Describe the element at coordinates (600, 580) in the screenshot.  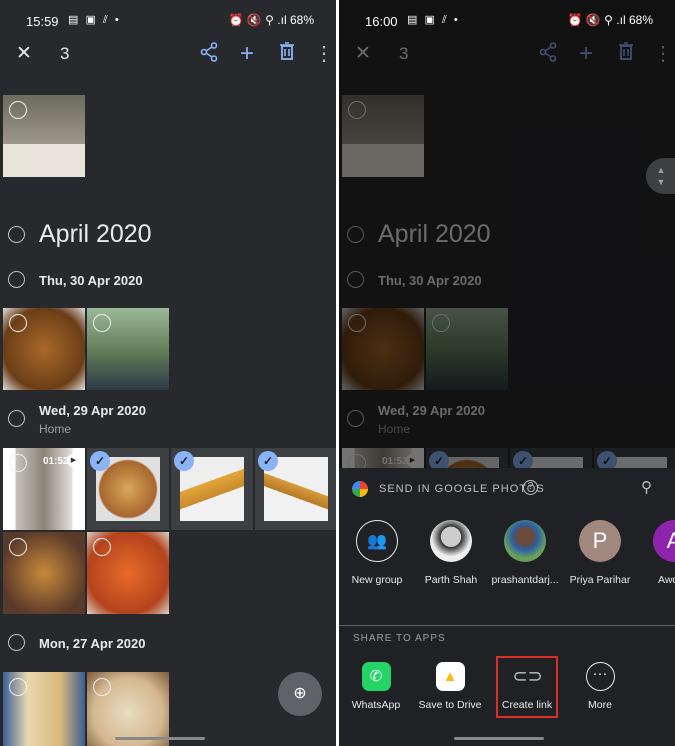
I see `contact-name: Priya Parihar` at that location.